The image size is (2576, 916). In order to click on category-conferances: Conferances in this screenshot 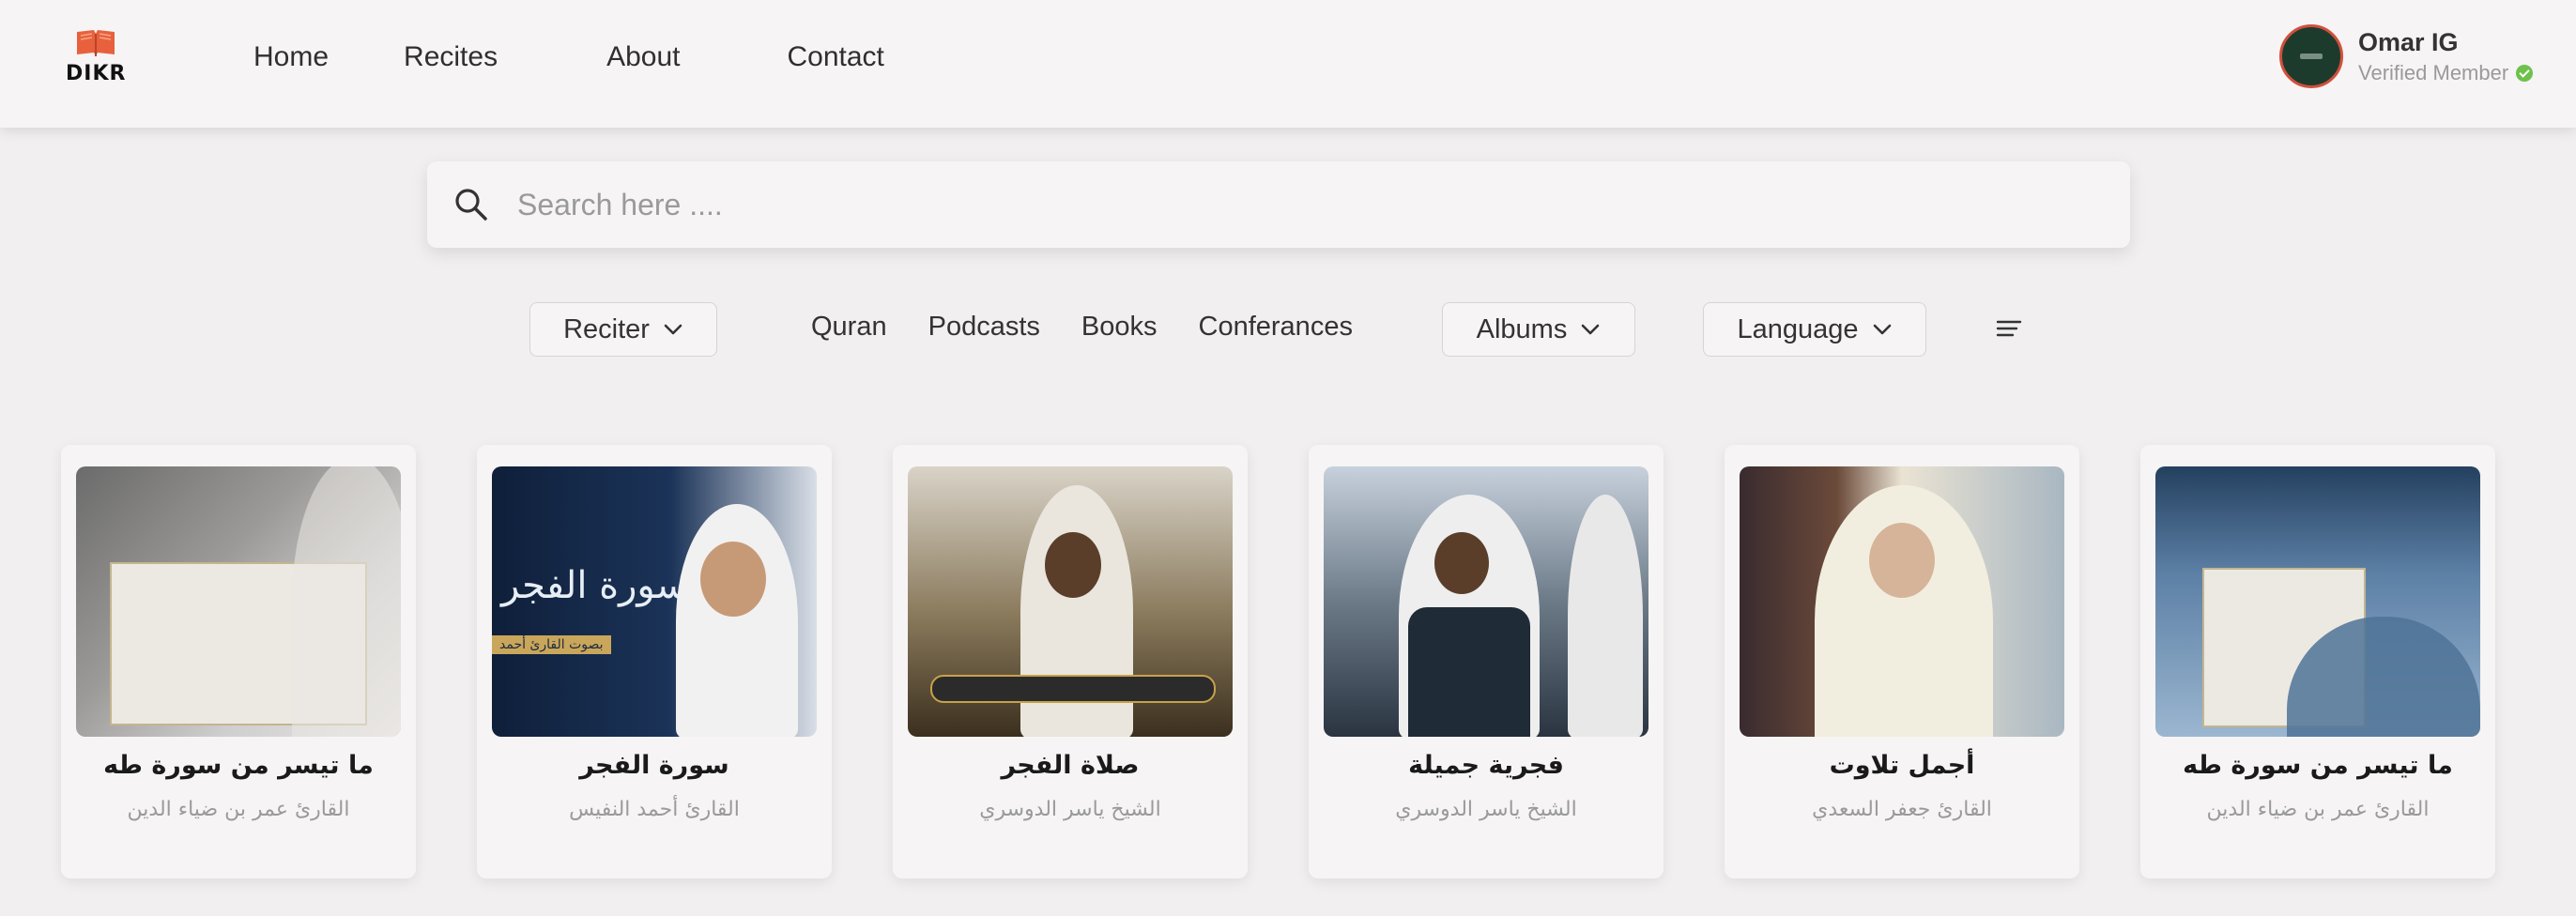, I will do `click(1276, 327)`.